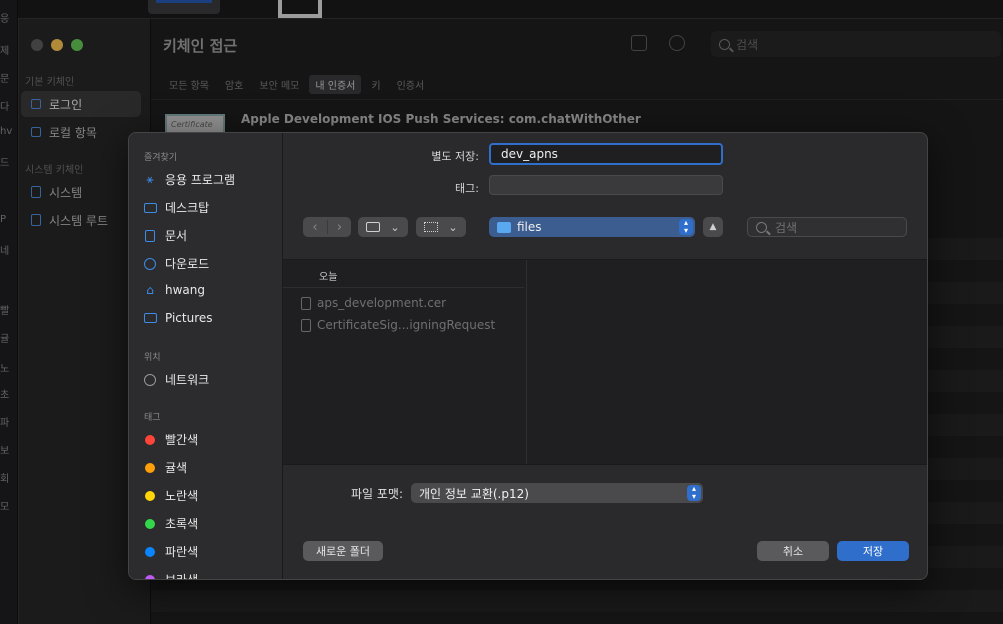 The image size is (1003, 624). I want to click on document-icon, so click(150, 235).